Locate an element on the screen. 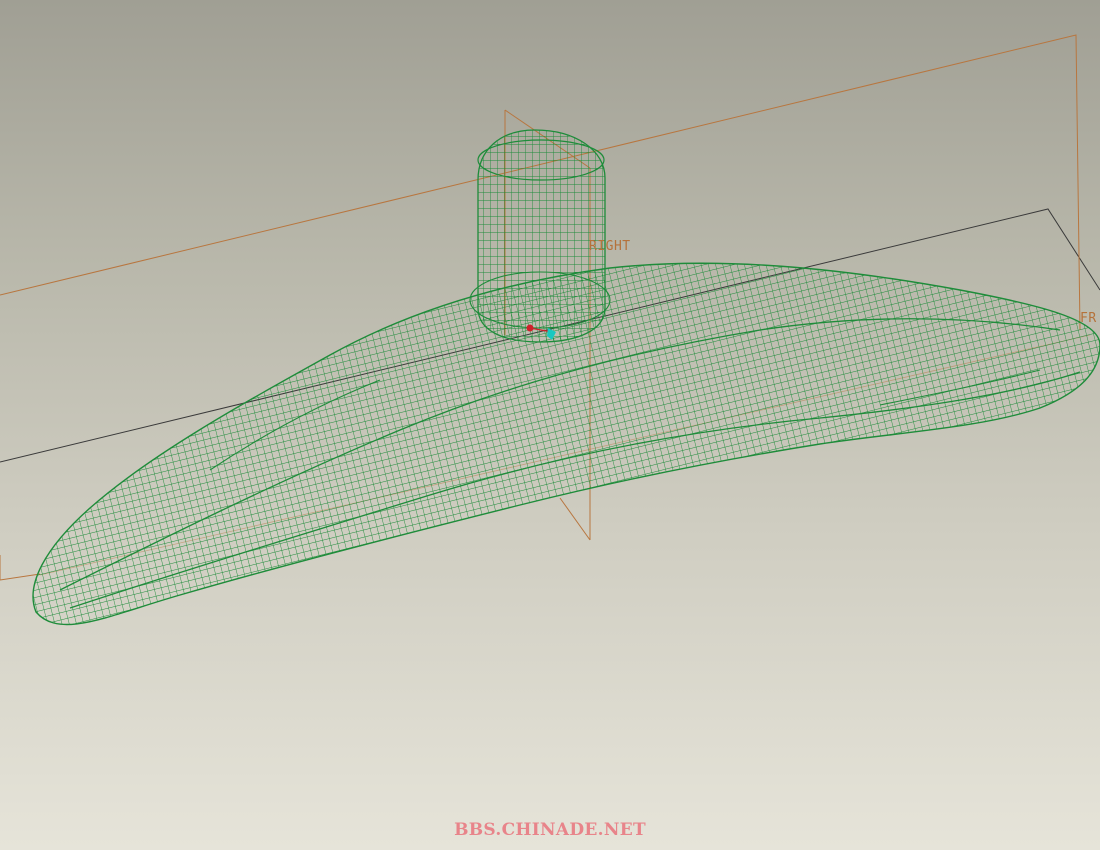 This screenshot has width=1100, height=850. datum-label-front: FR is located at coordinates (1088, 318).